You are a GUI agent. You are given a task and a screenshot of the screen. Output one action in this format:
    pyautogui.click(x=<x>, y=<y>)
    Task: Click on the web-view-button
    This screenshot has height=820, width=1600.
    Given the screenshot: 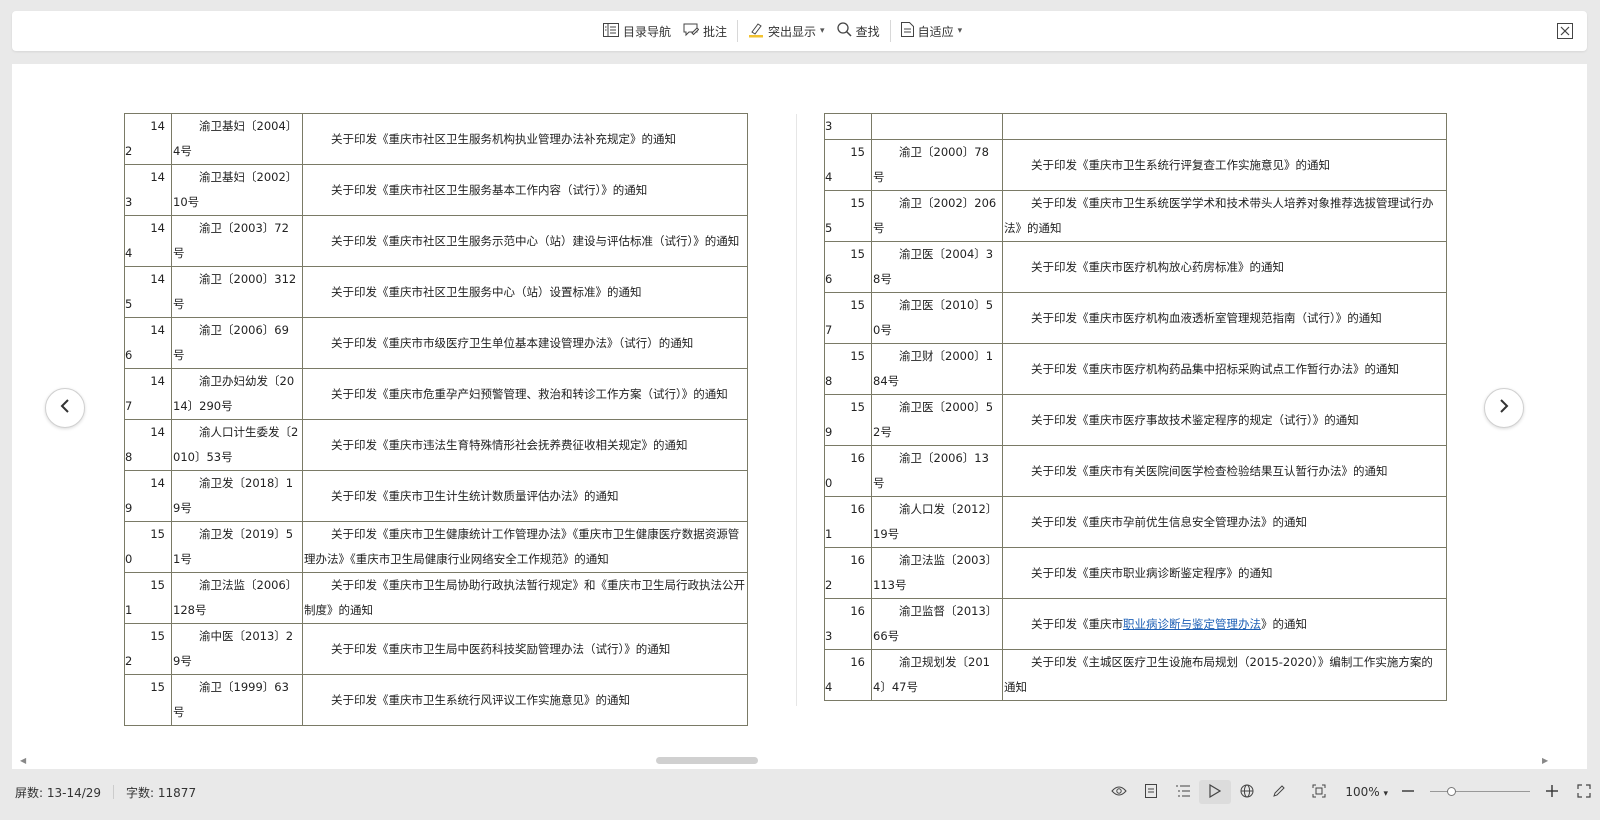 What is the action you would take?
    pyautogui.click(x=1247, y=792)
    